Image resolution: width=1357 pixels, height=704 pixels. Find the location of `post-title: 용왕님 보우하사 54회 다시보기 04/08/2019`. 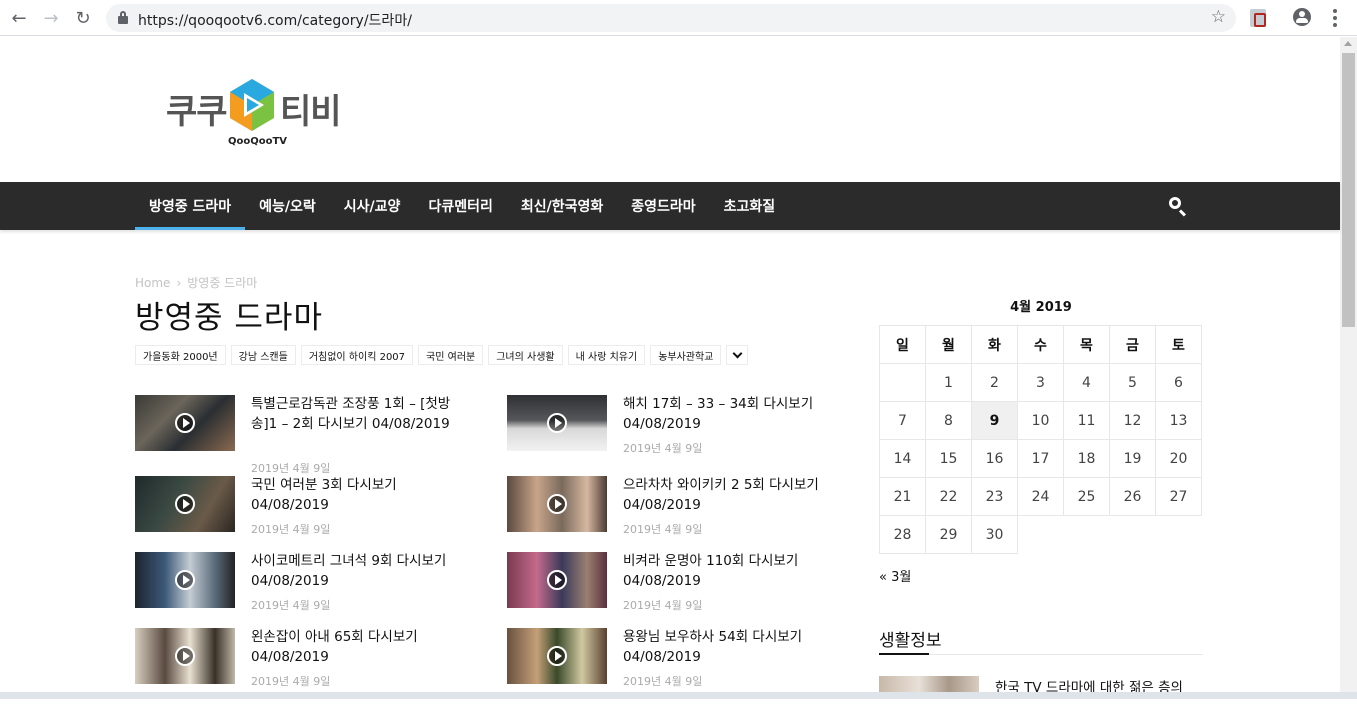

post-title: 용왕님 보우하사 54회 다시보기 04/08/2019 is located at coordinates (730, 647).